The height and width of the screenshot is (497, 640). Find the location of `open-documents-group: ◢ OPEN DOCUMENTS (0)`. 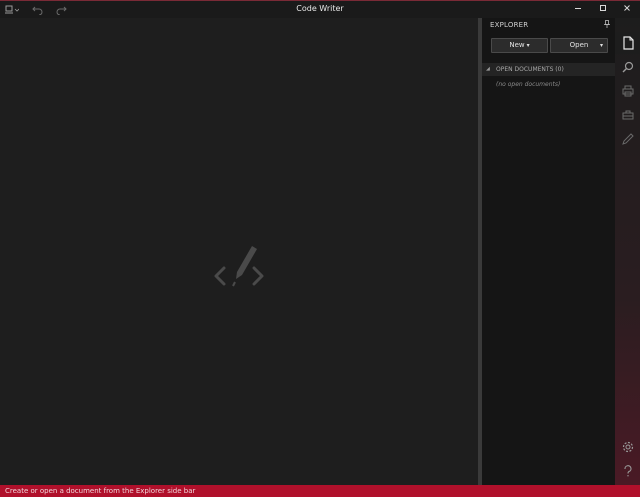

open-documents-group: ◢ OPEN DOCUMENTS (0) is located at coordinates (548, 69).